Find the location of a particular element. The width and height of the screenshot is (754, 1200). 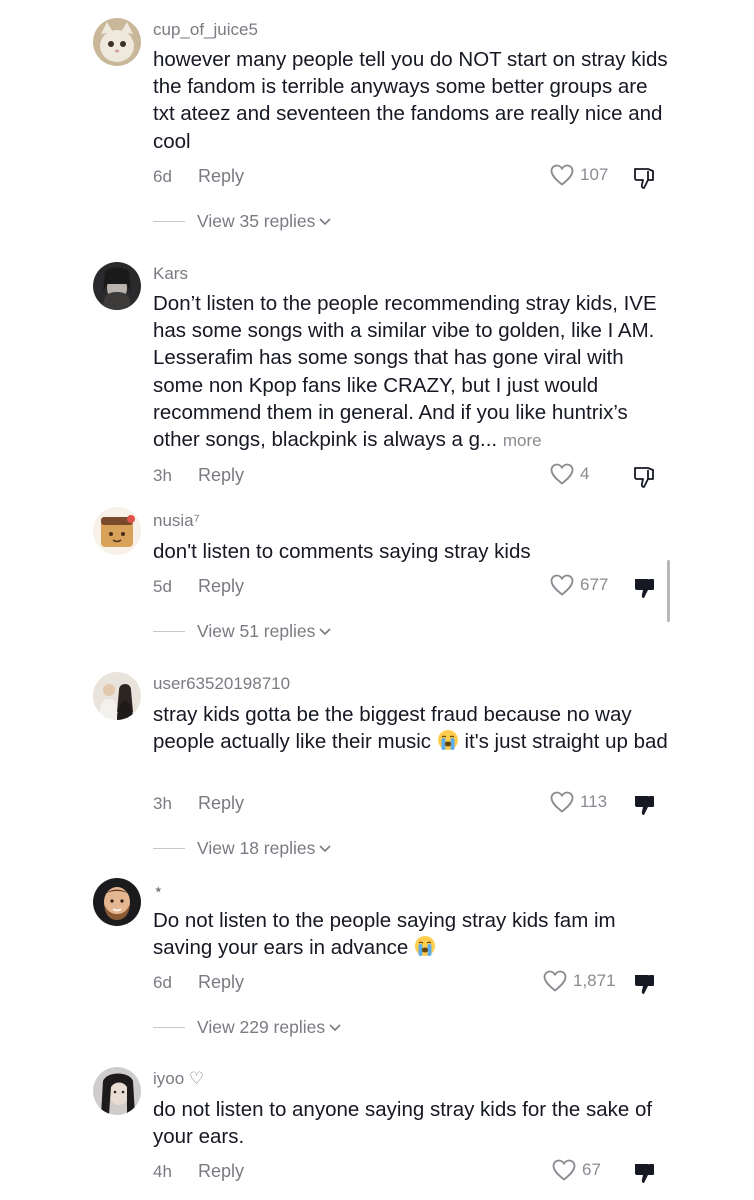

comment-time: 5d is located at coordinates (162, 586).